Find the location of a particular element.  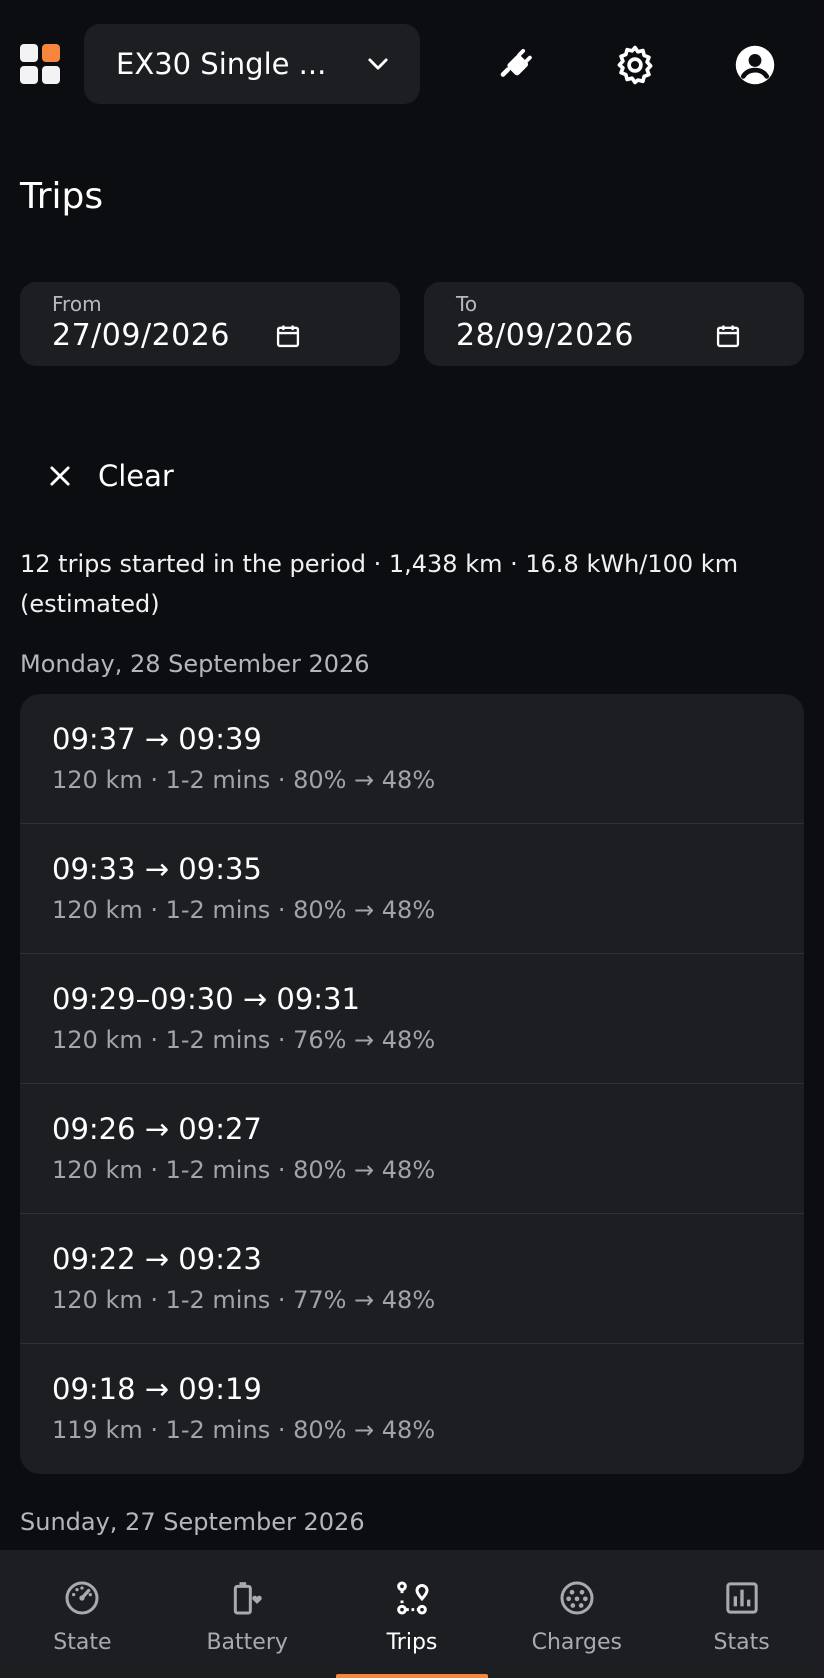

trip-details: 119 km · 1-2 mins · 80% → 48% is located at coordinates (244, 1430).